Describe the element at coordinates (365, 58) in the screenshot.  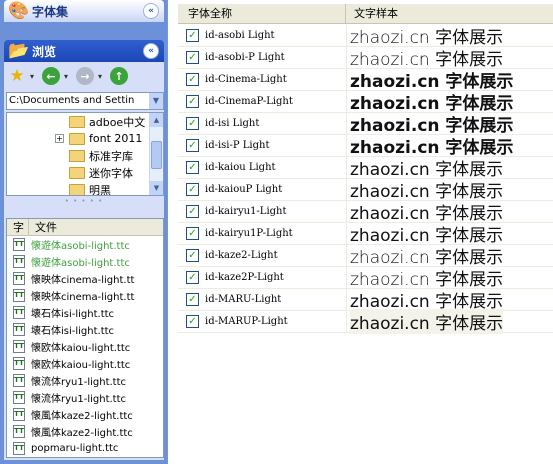
I see `font-row: ✓ id-asobi-P Light zhaozi.cn 字体展示` at that location.